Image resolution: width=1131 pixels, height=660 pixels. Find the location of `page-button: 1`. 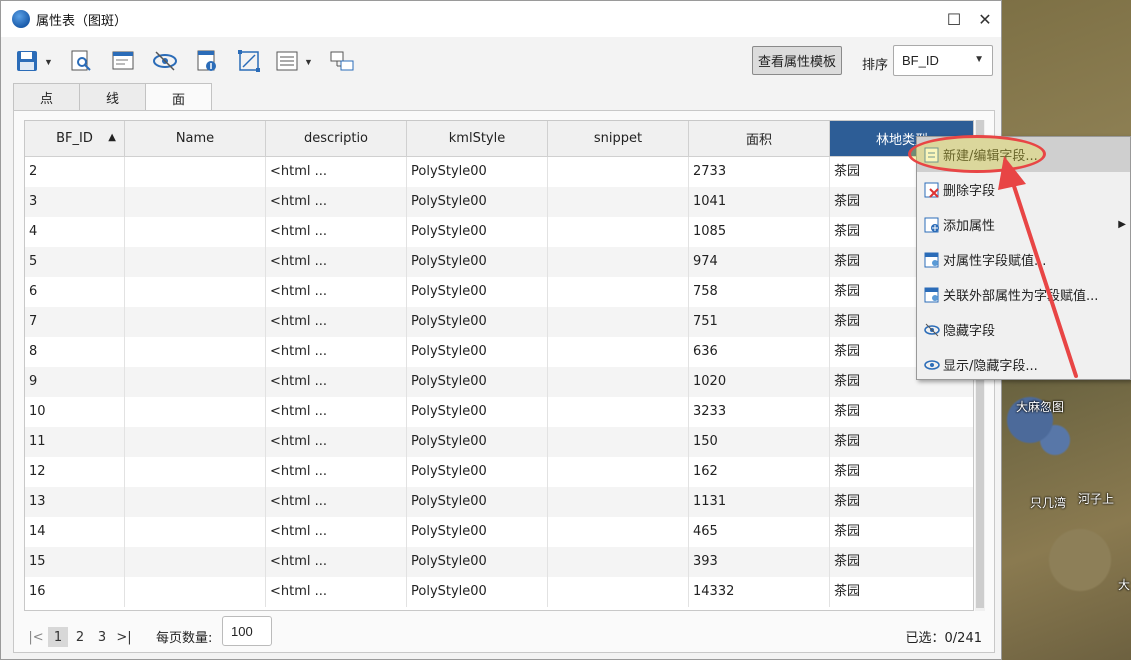

page-button: 1 is located at coordinates (58, 637).